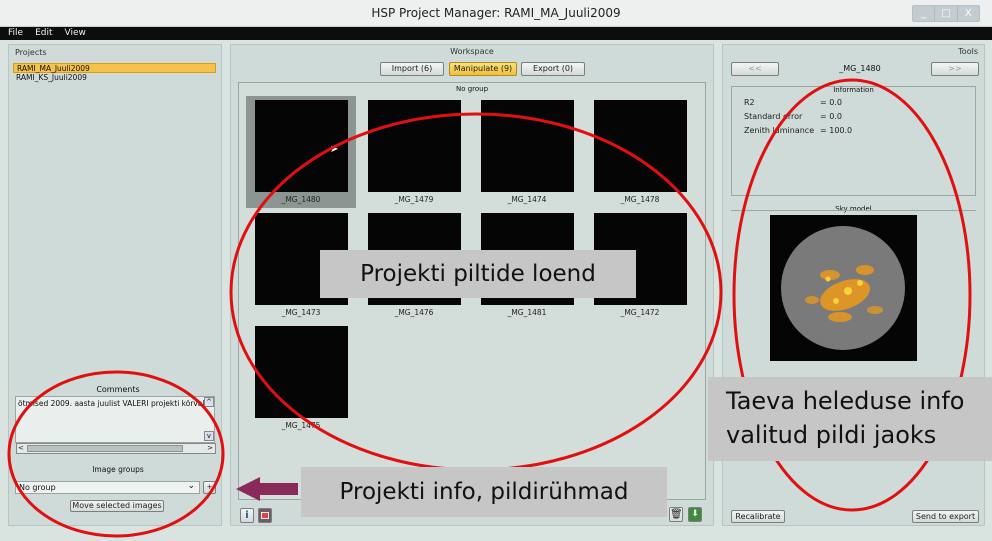 The width and height of the screenshot is (992, 541). I want to click on maximize-button: □, so click(946, 13).